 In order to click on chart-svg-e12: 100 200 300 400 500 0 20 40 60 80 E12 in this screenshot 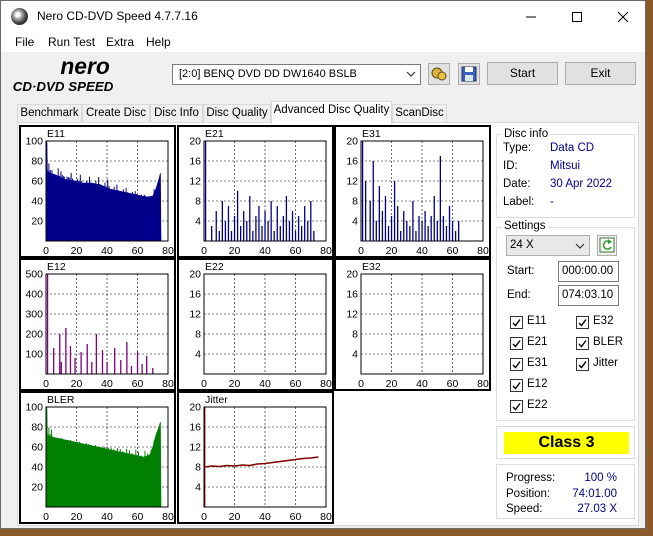, I will do `click(99, 325)`.